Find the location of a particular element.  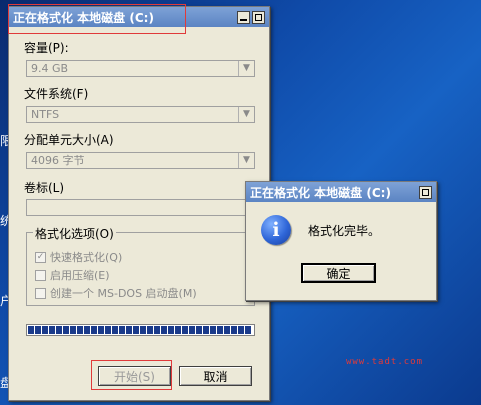

message-text: 格式化完毕。 is located at coordinates (344, 231).